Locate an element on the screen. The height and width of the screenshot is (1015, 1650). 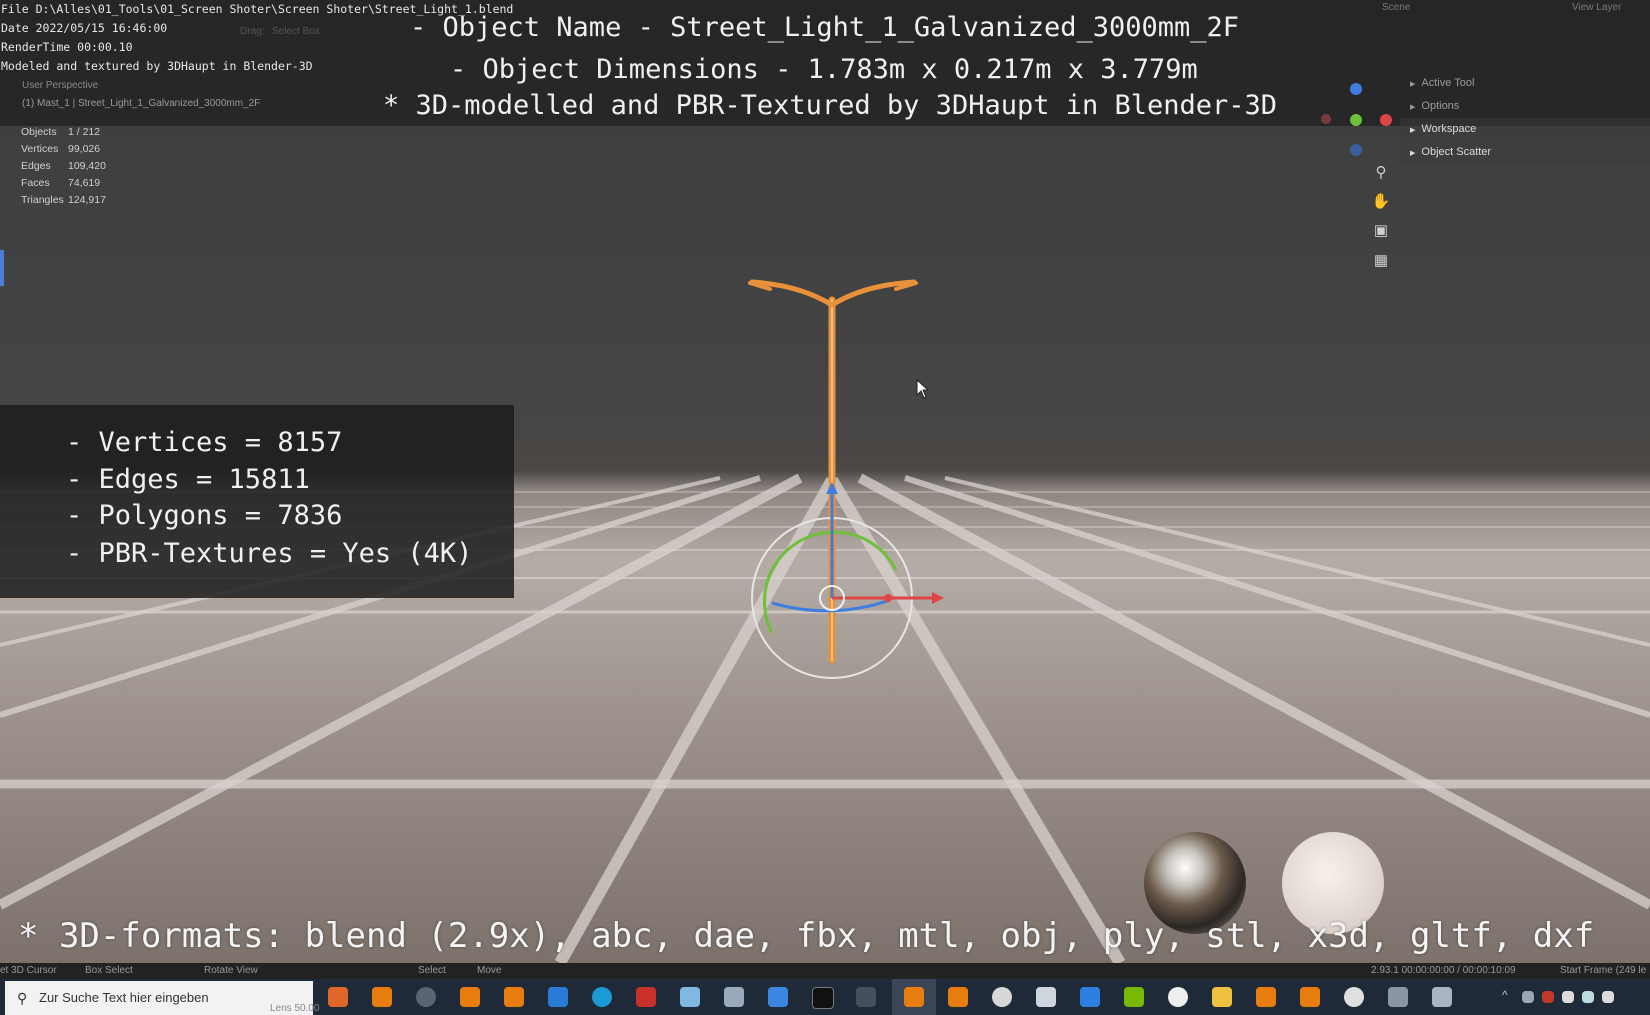
mail-icon is located at coordinates (558, 997).